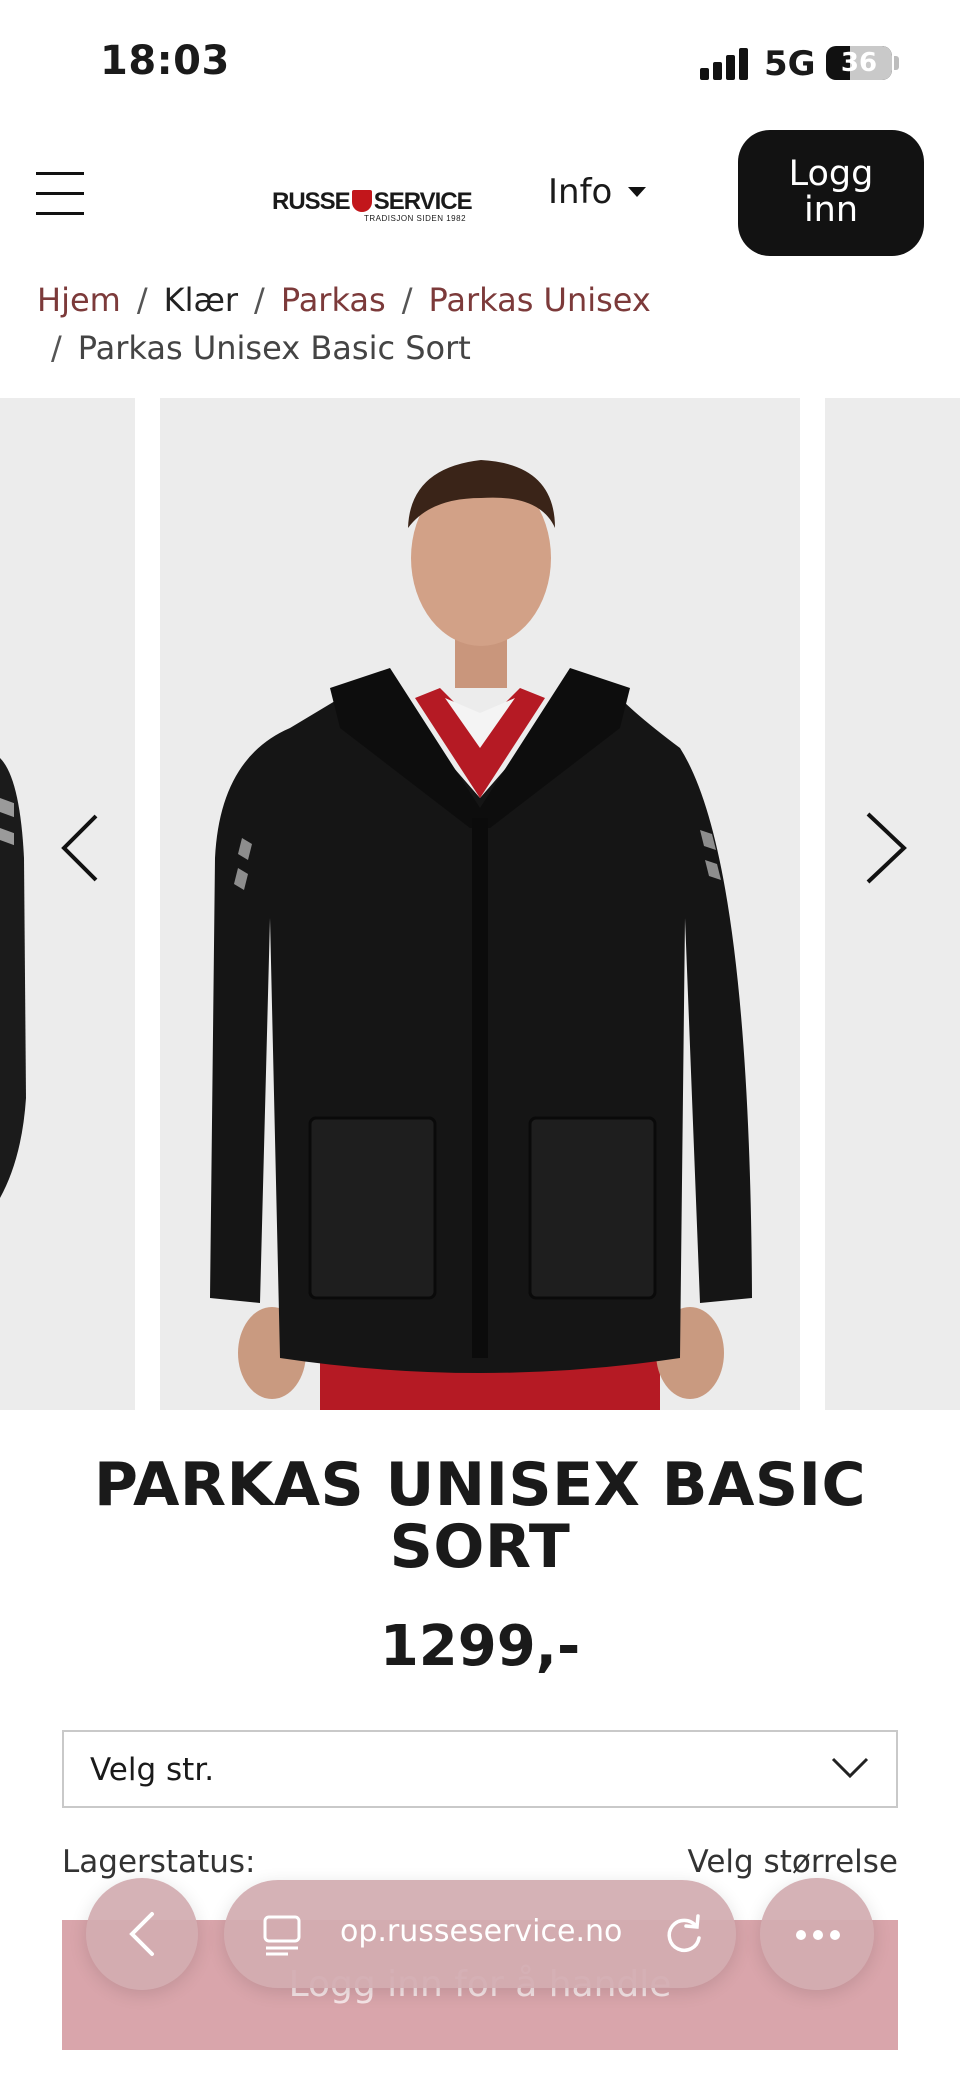 The width and height of the screenshot is (960, 2078). I want to click on breadcrumb-home: Hjem, so click(79, 300).